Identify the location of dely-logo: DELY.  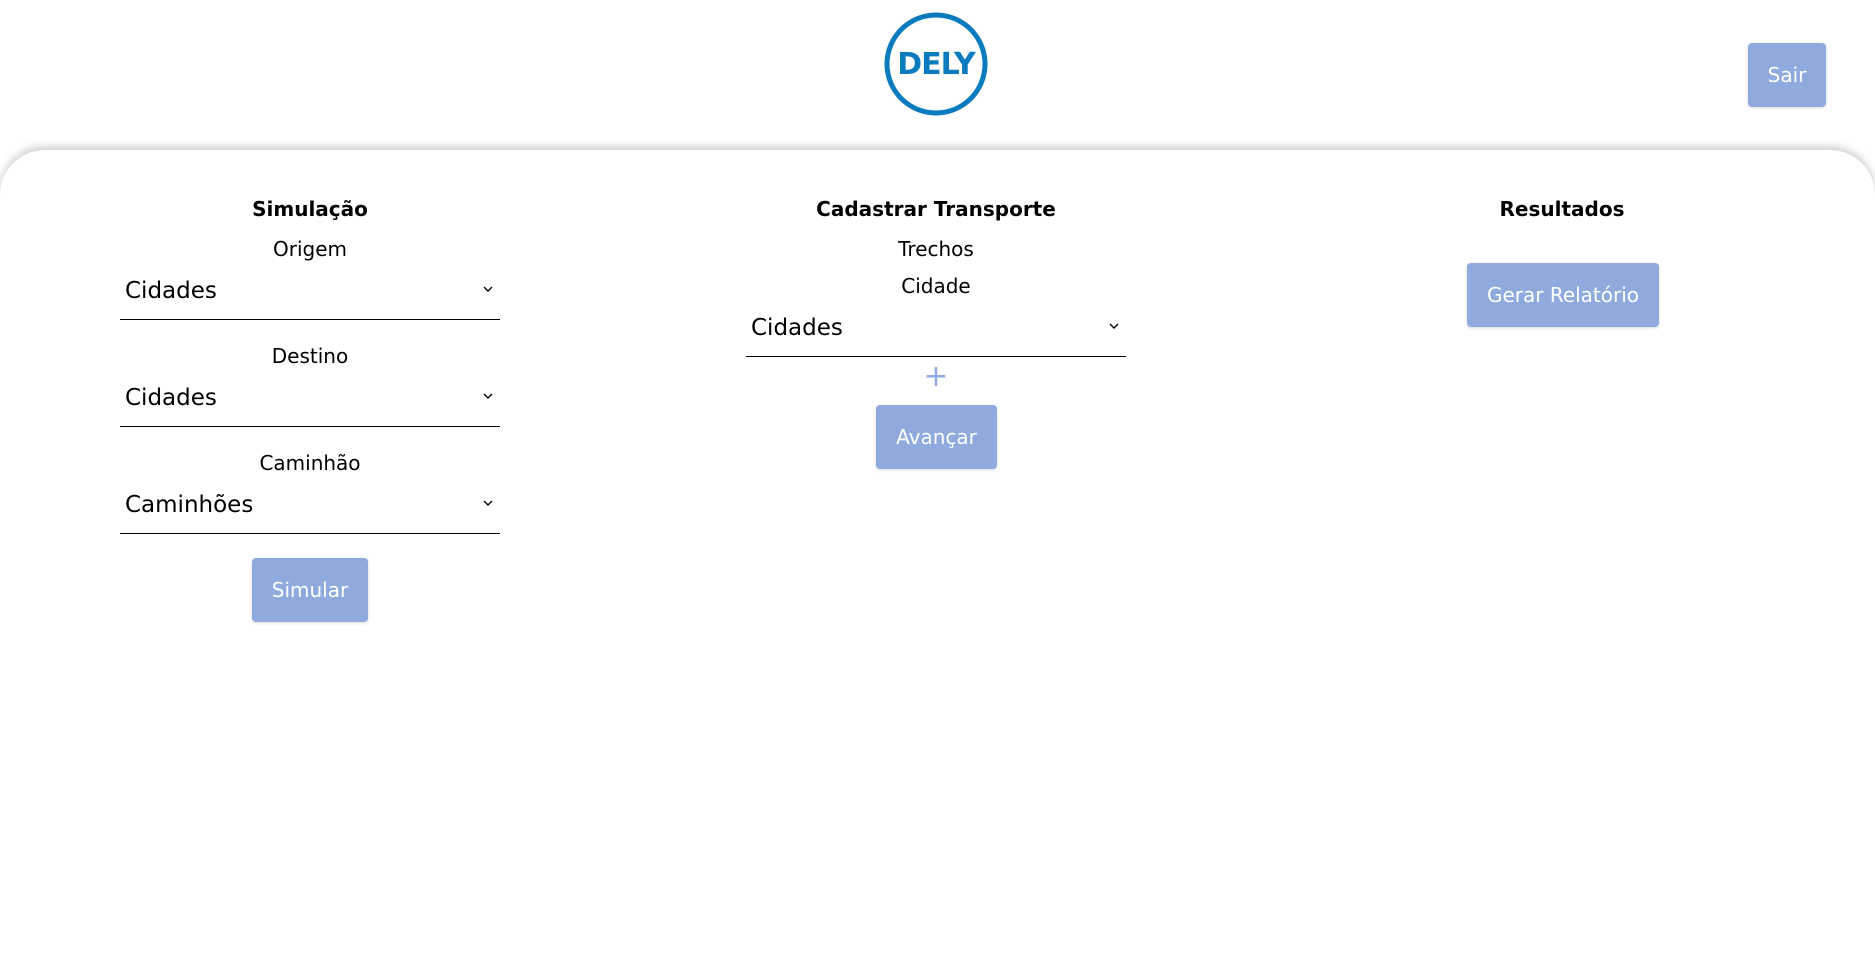
(936, 64).